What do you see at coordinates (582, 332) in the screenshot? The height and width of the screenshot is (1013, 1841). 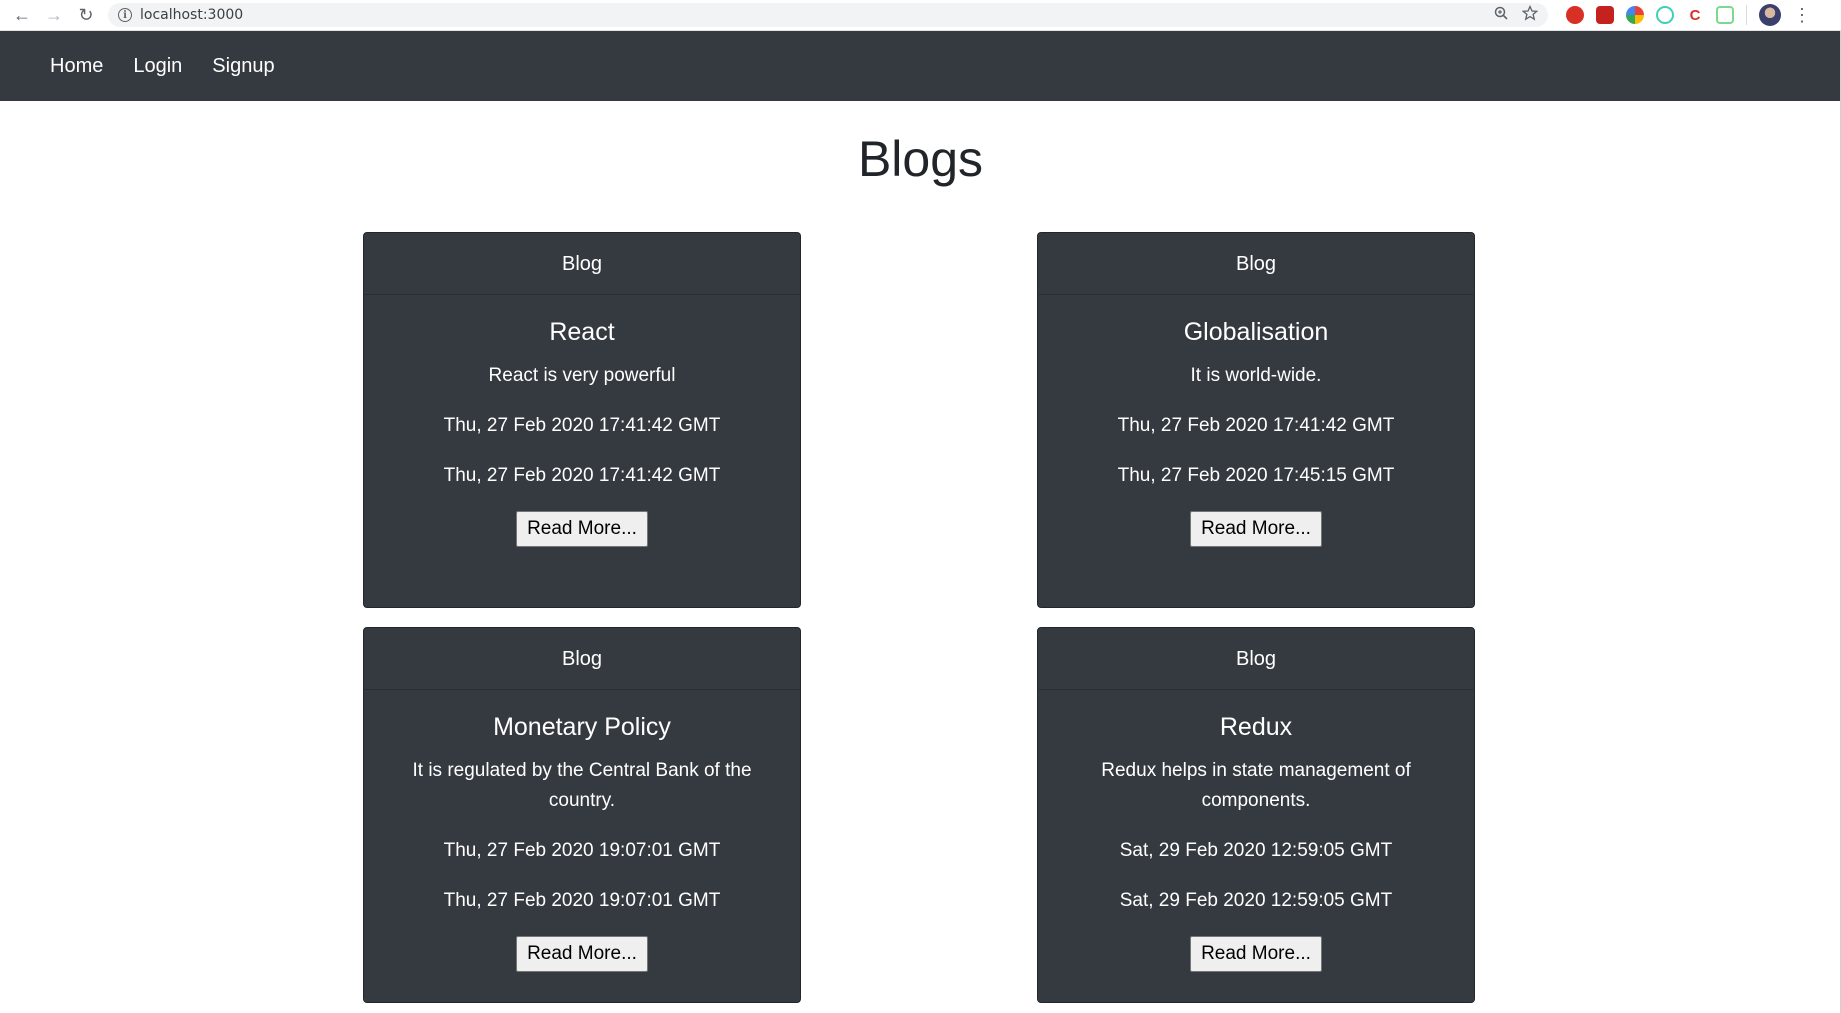 I see `blog-title: React` at bounding box center [582, 332].